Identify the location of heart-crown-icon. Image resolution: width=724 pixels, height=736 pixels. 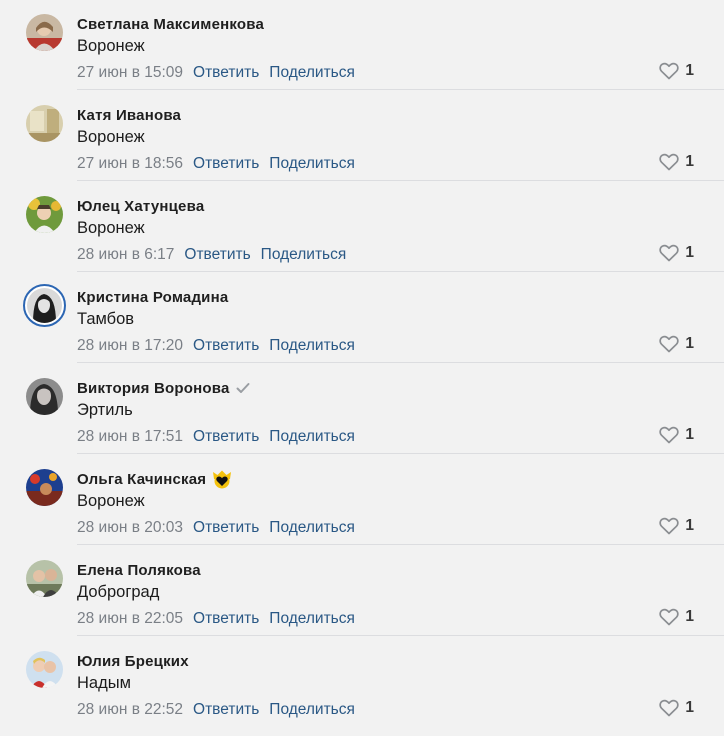
(222, 479).